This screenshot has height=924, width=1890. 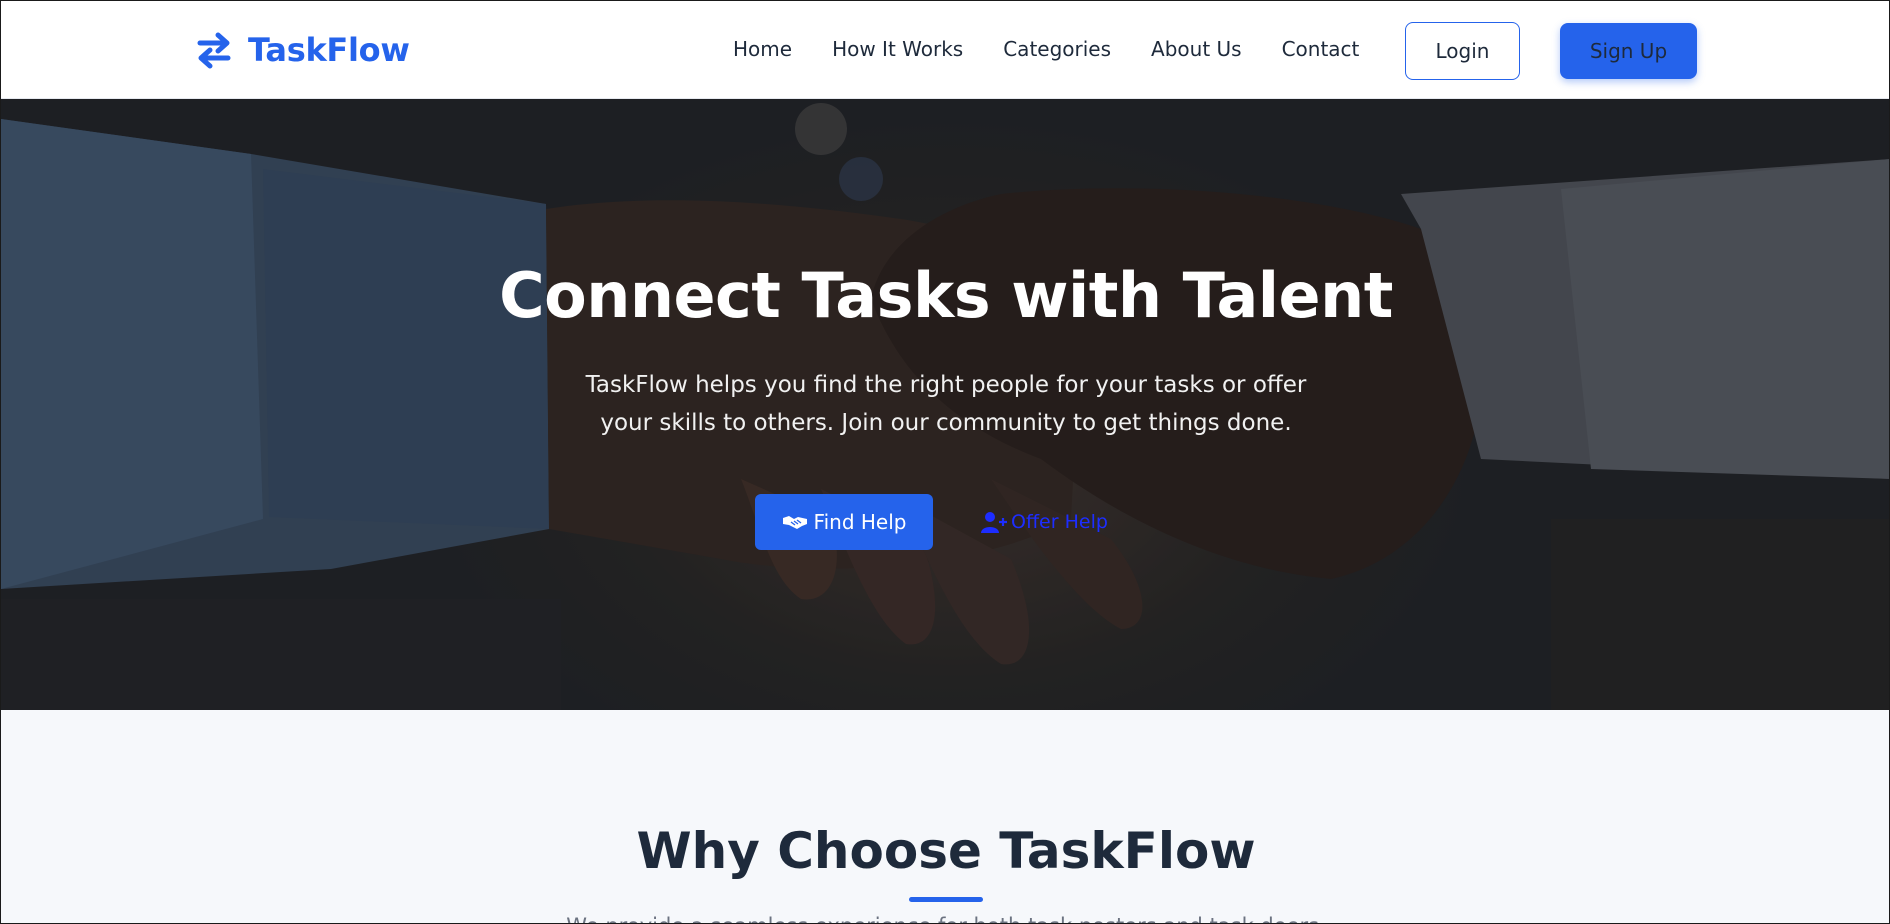 I want to click on arrows-exchange-icon, so click(x=214, y=50).